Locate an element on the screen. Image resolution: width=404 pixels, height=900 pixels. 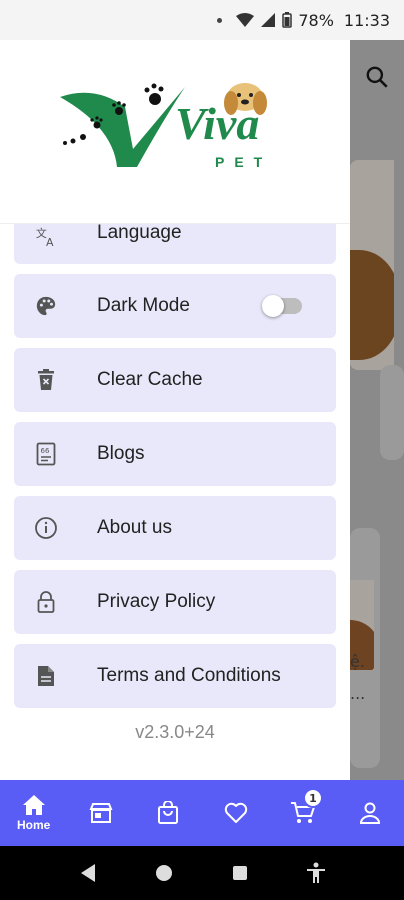
menu-item-label: Clear Cache is located at coordinates (150, 379).